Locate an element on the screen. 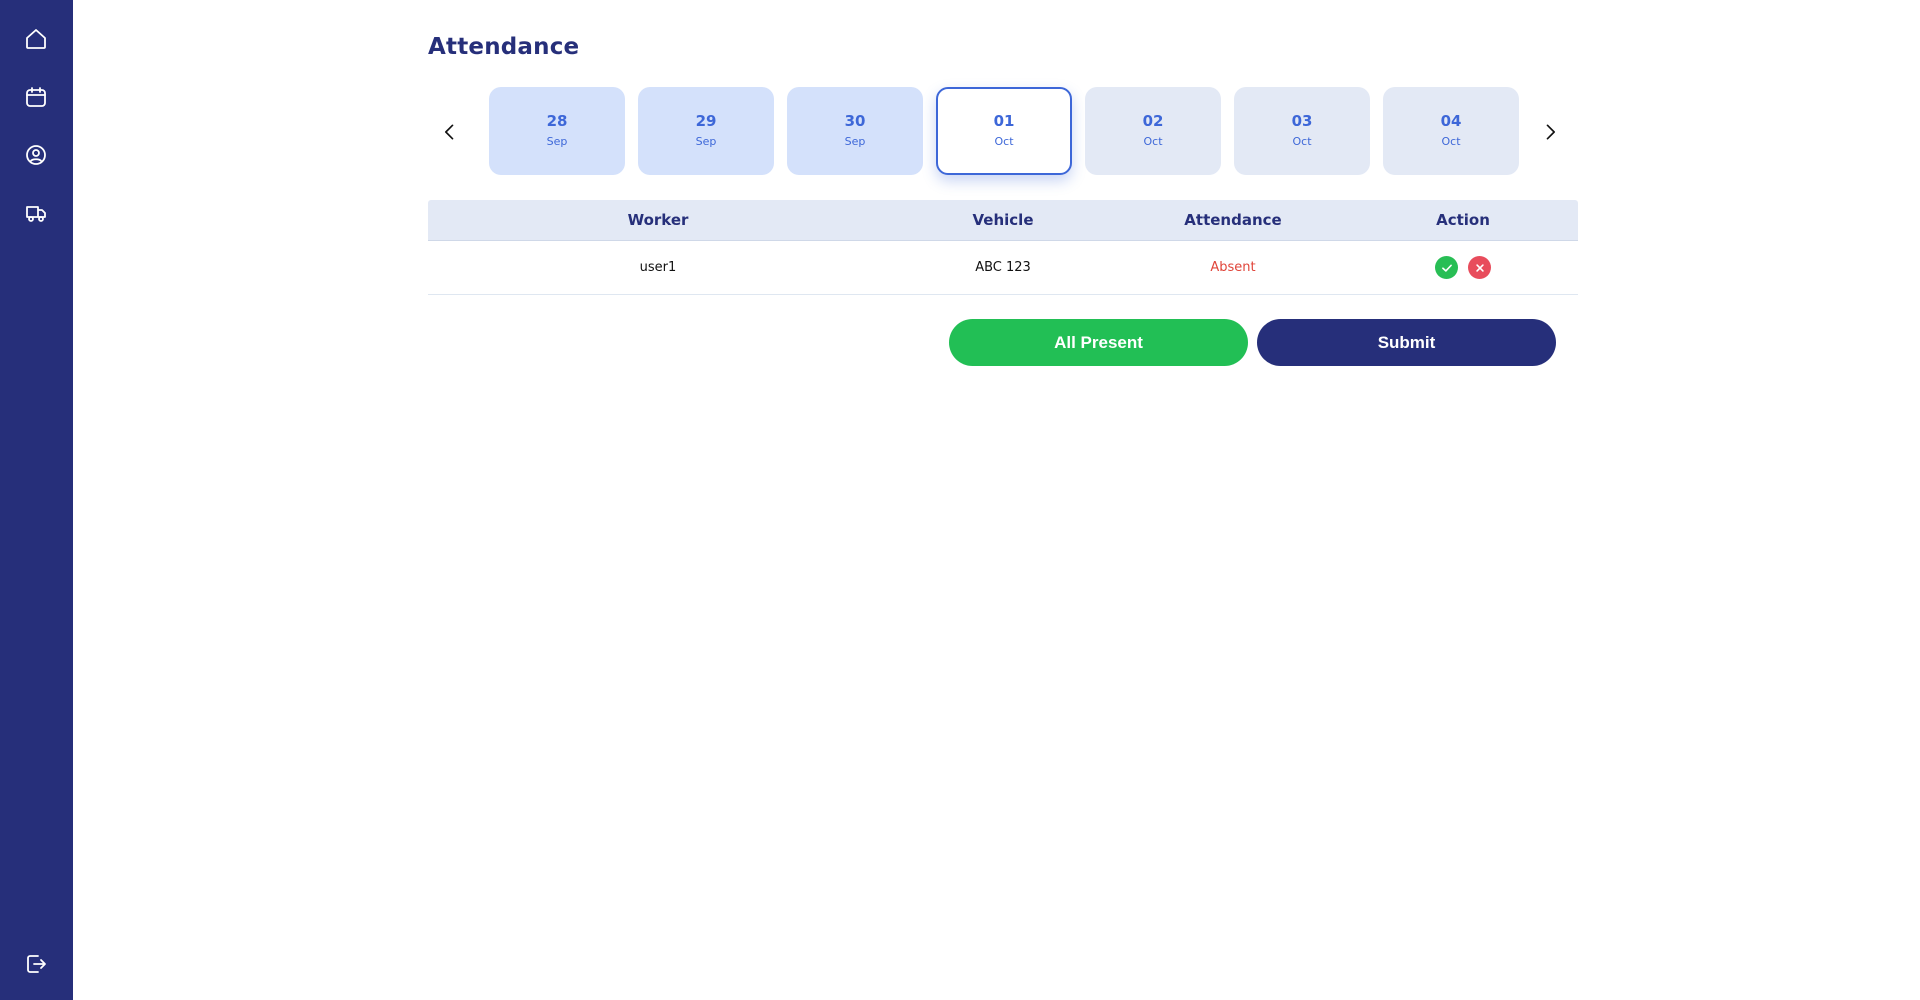  page-title: Attendance is located at coordinates (504, 47).